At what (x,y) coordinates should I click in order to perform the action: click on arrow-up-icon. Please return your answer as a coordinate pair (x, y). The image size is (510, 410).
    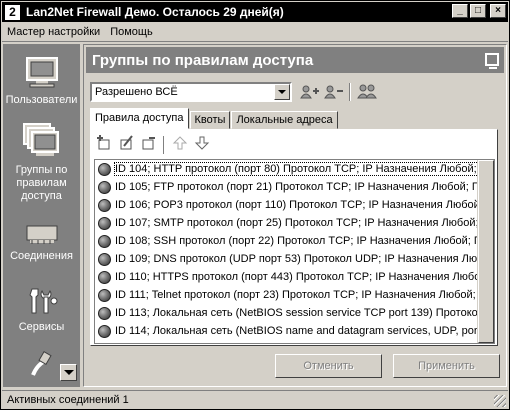
    Looking at the image, I should click on (180, 143).